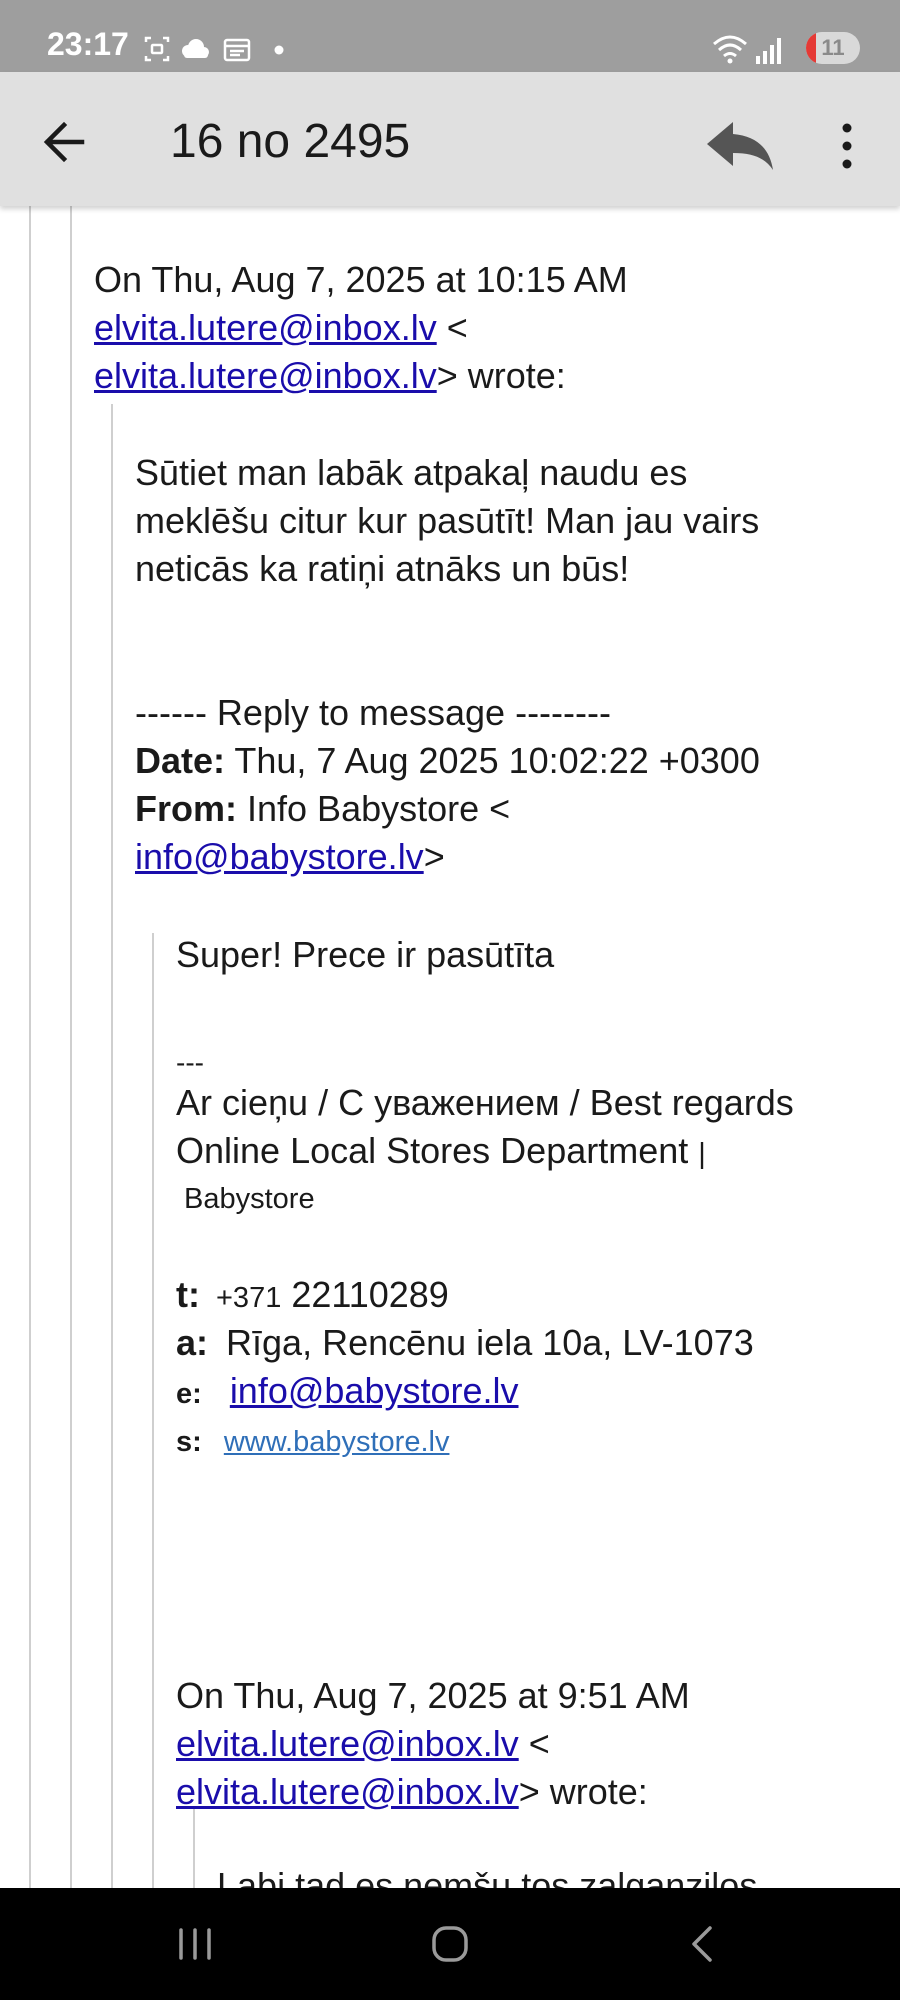  What do you see at coordinates (192, 1342) in the screenshot?
I see `address-label: a:` at bounding box center [192, 1342].